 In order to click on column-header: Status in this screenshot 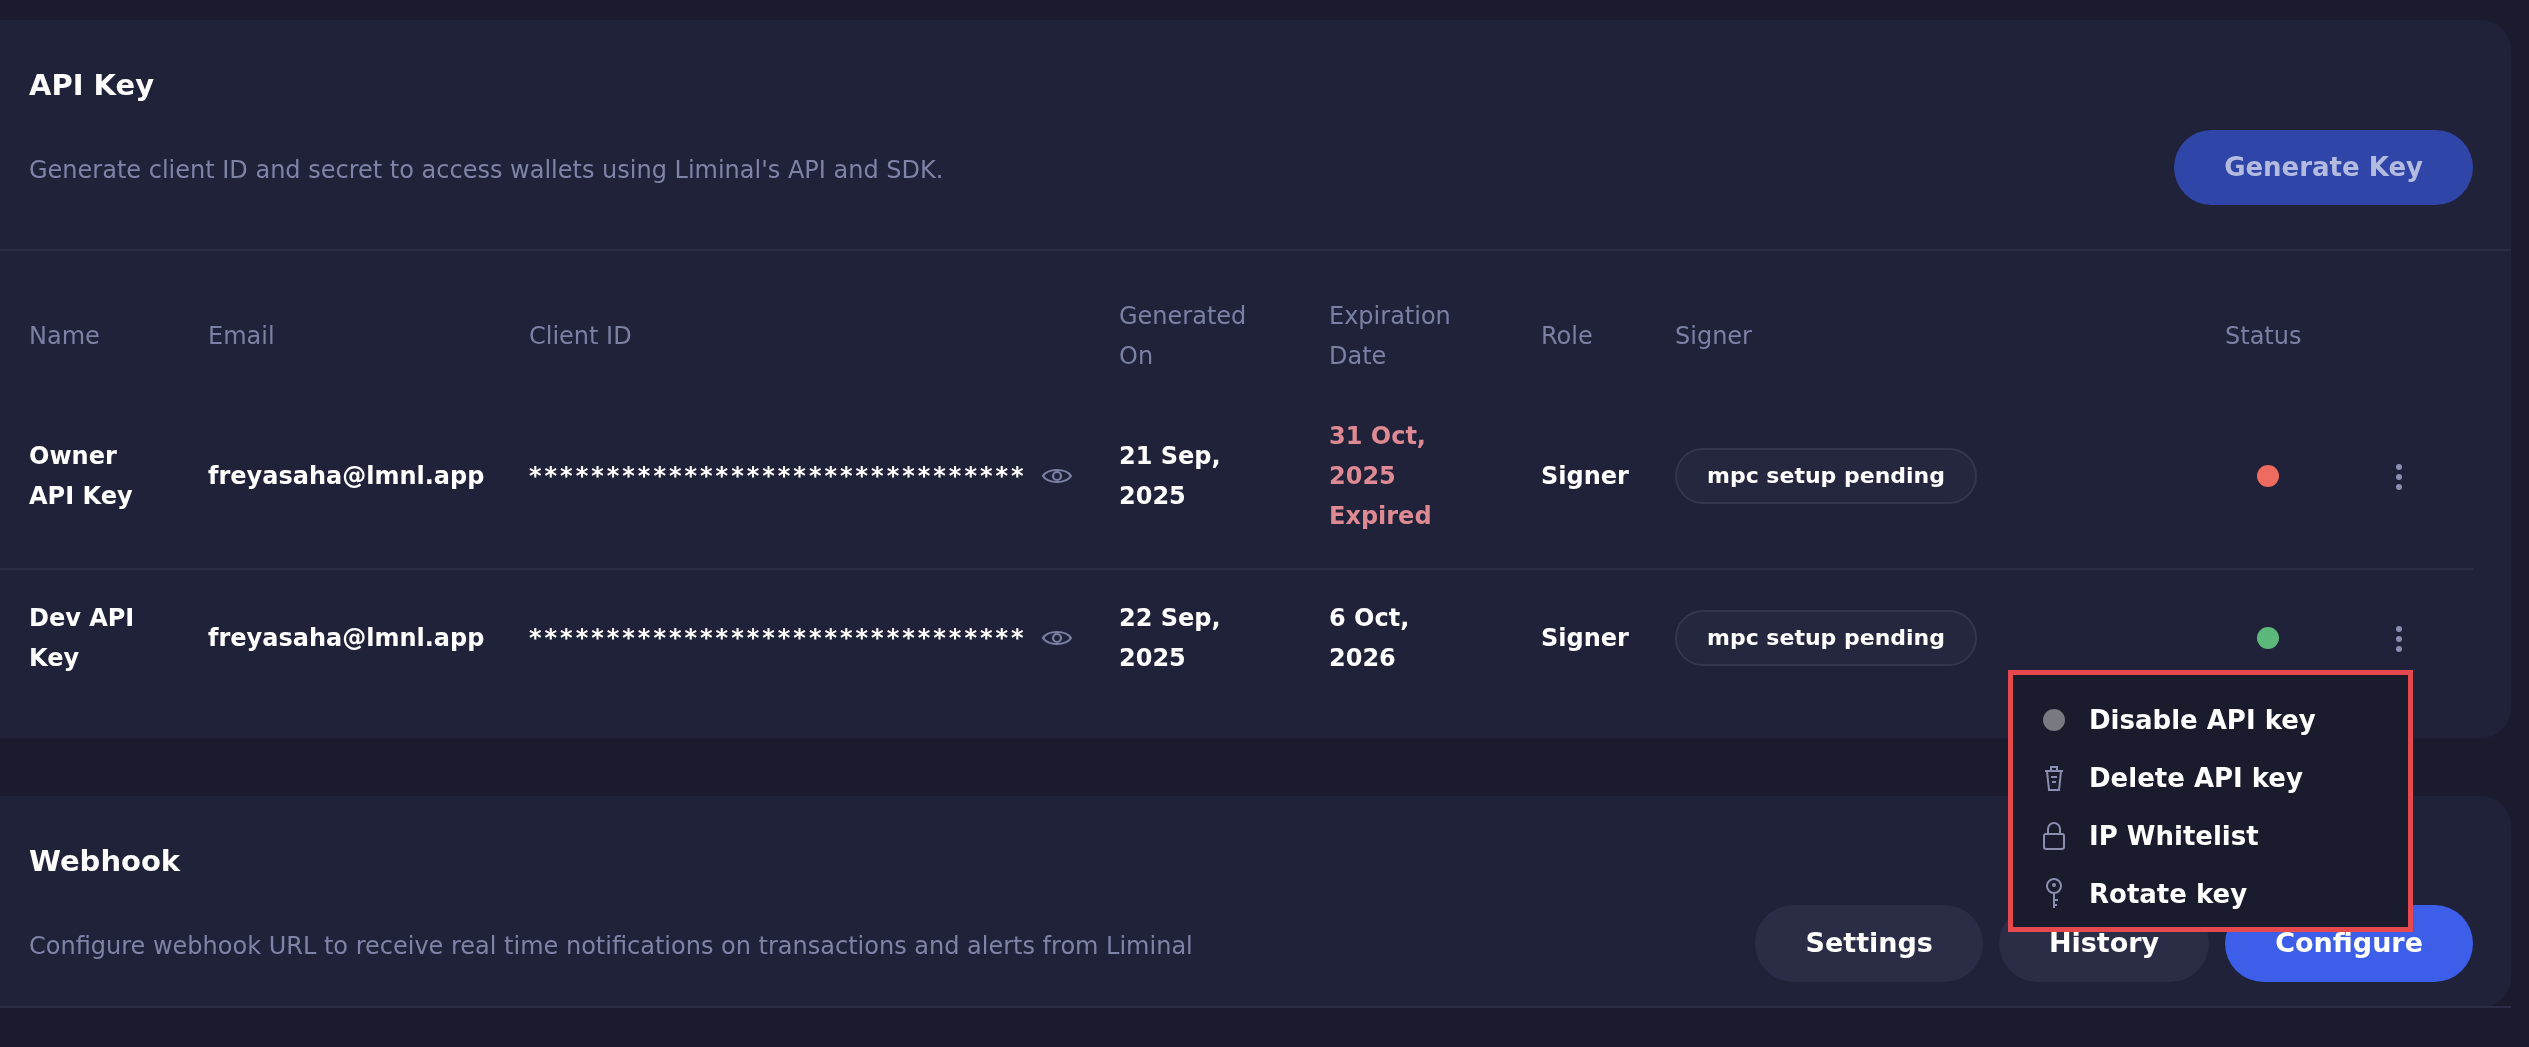, I will do `click(2264, 336)`.